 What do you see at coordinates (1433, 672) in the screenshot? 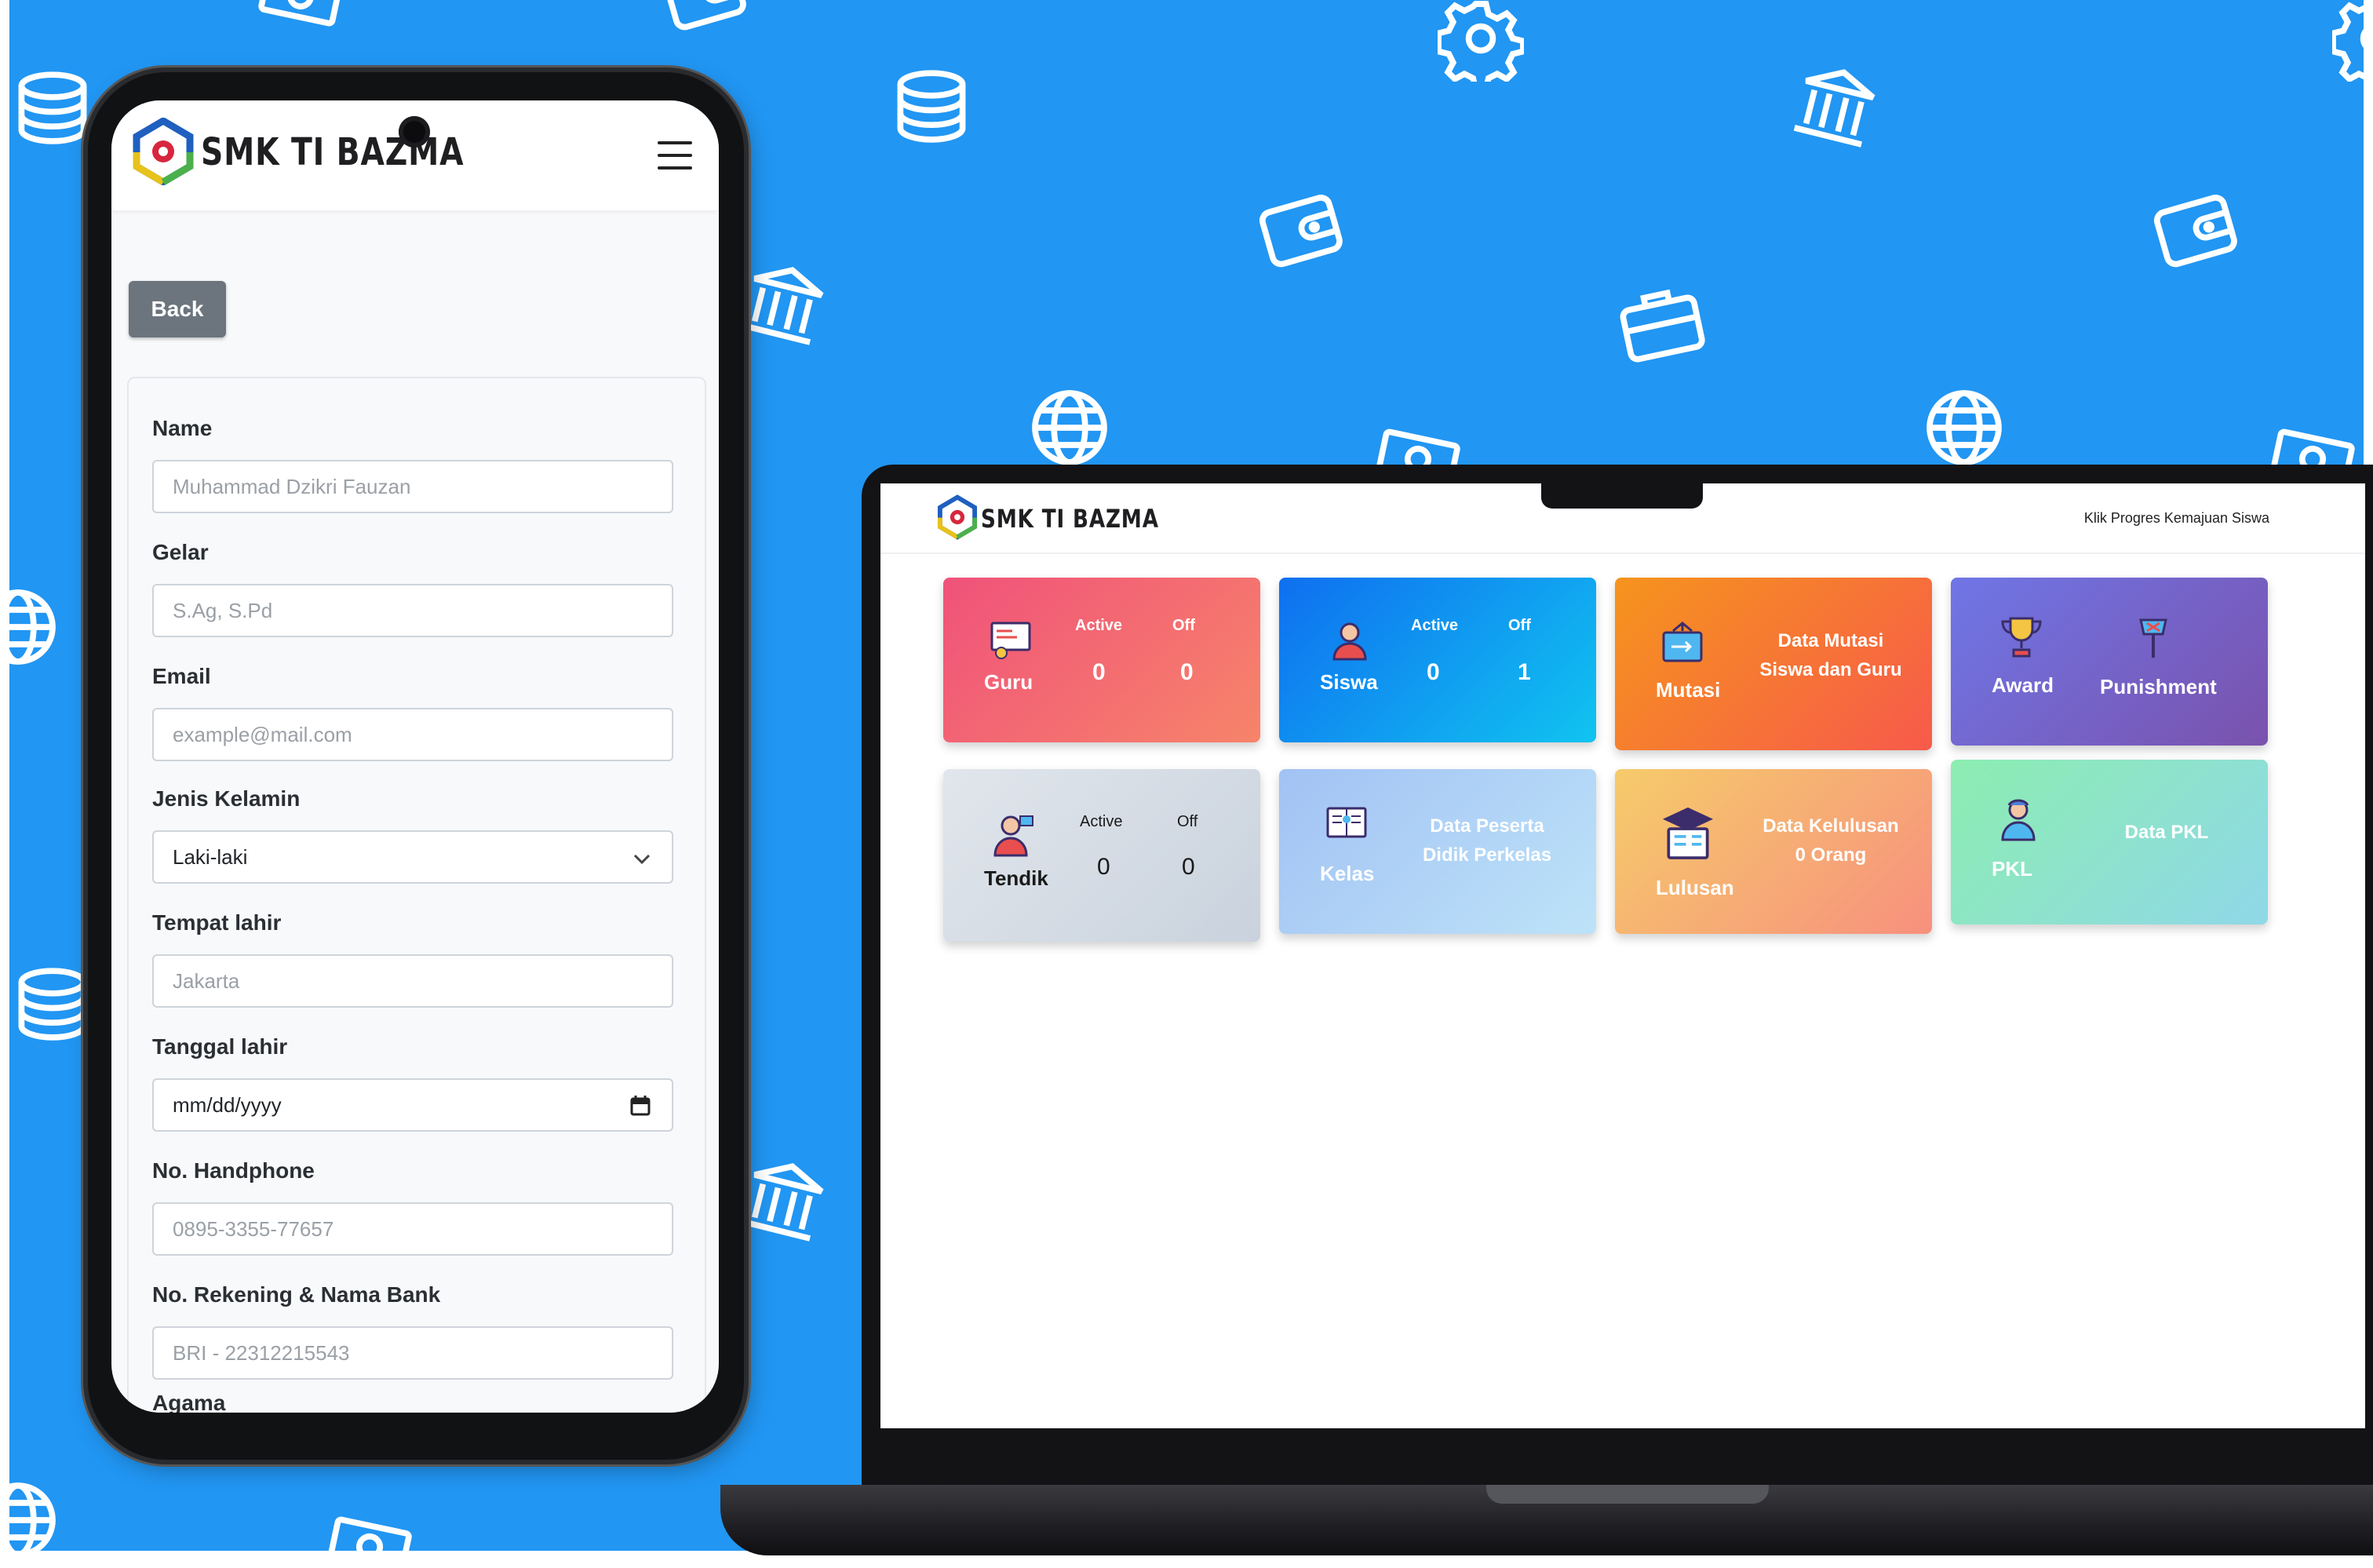
I see `siswa-active-count: 0` at bounding box center [1433, 672].